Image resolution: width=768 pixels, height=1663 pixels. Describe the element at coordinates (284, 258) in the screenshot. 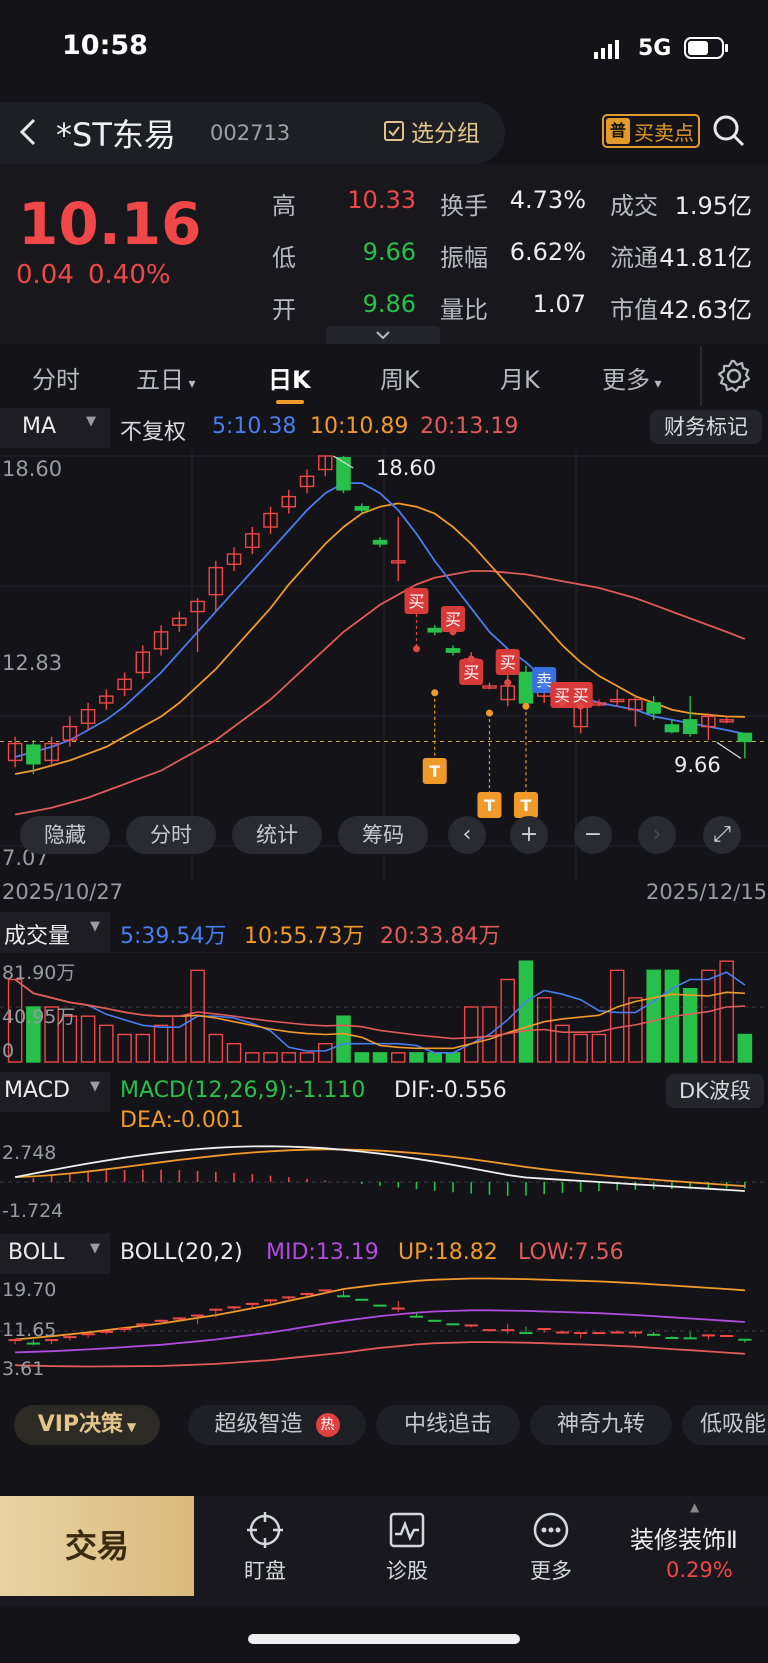

I see `stat-label: 低` at that location.